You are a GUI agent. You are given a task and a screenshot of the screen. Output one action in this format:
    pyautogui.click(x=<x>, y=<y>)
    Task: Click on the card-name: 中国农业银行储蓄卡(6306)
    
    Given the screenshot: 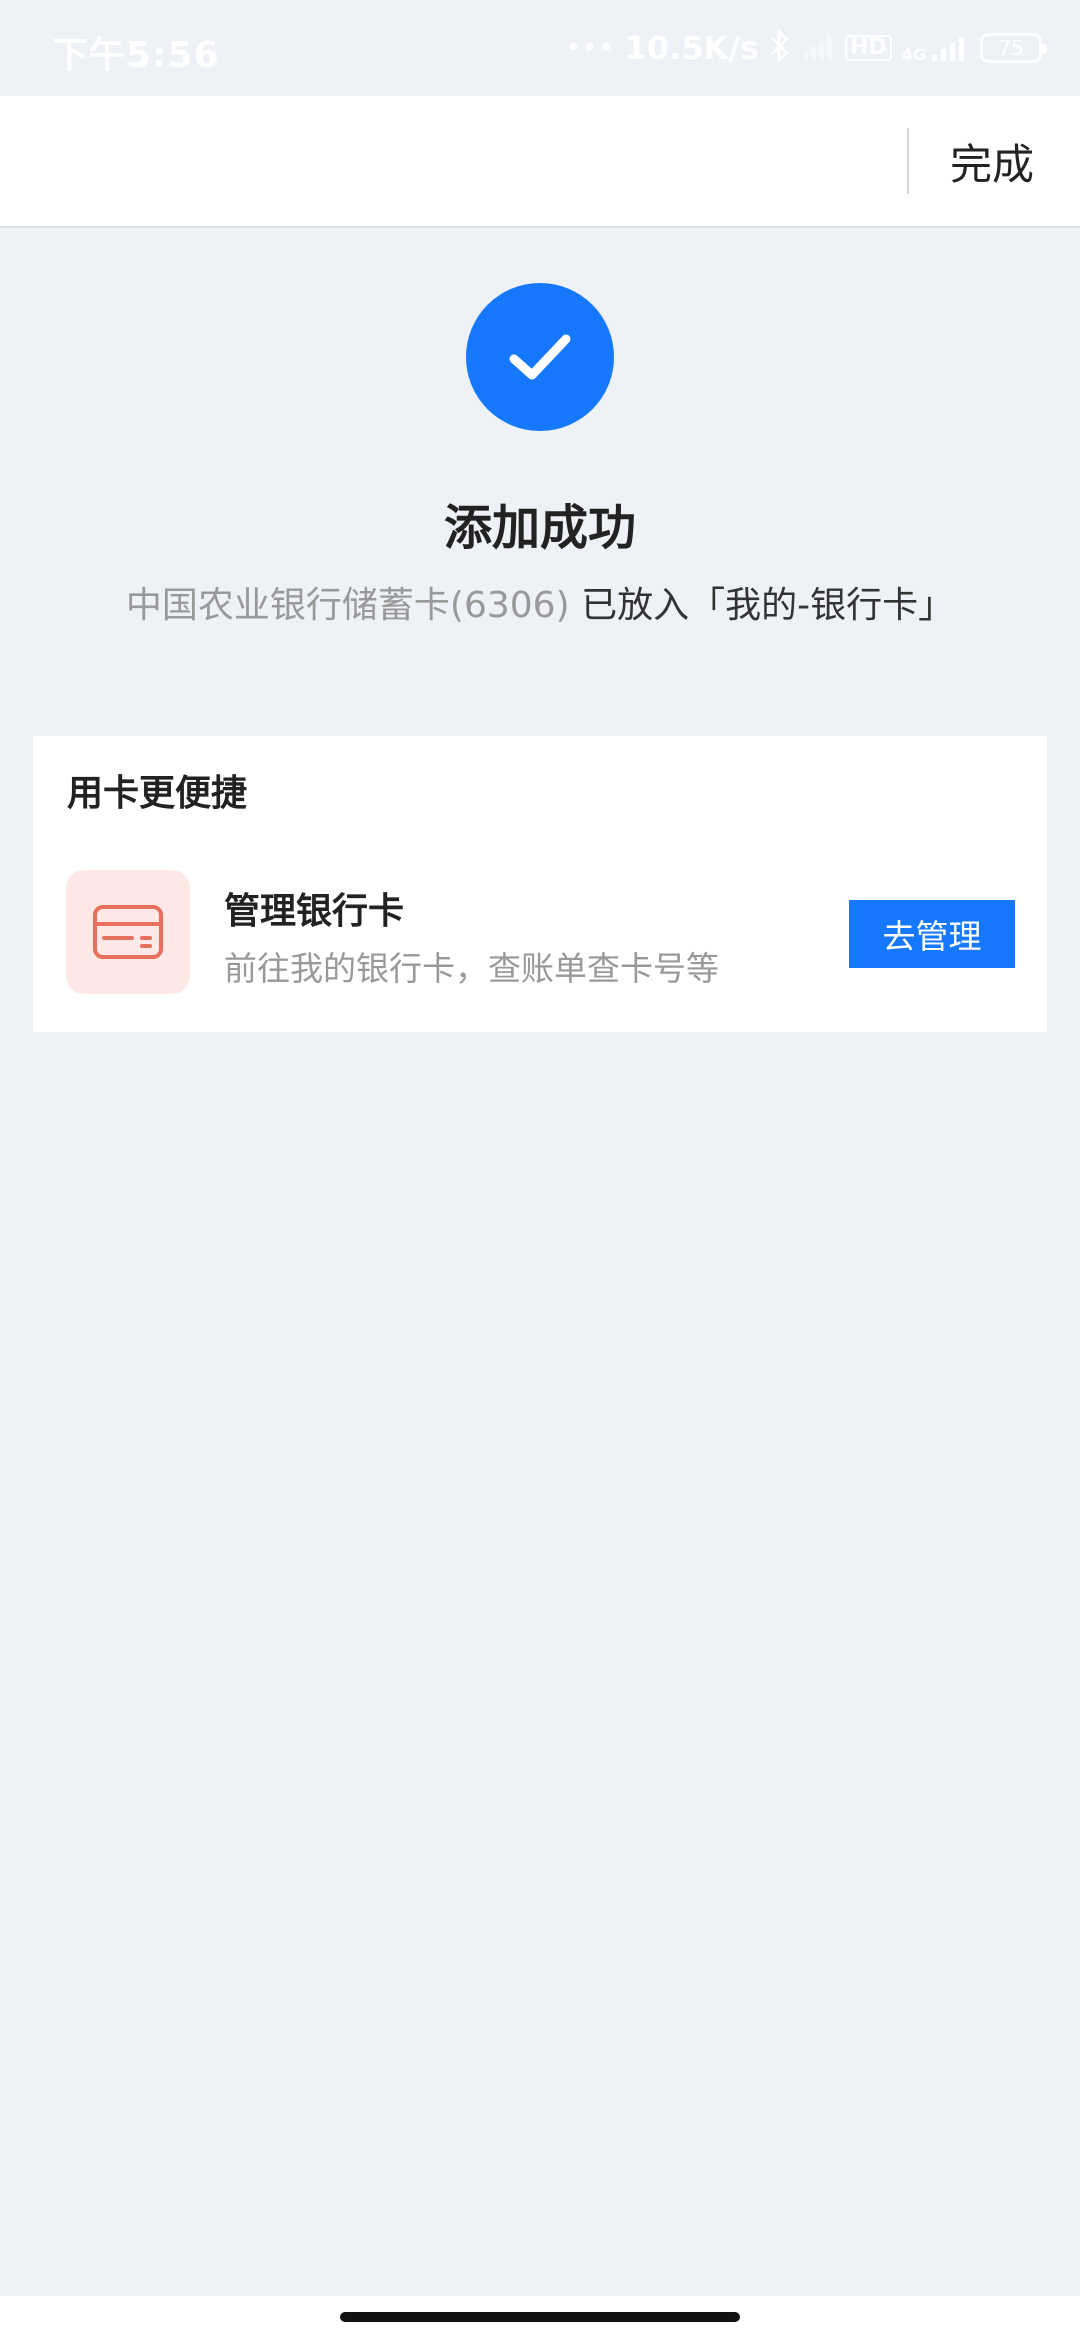 What is the action you would take?
    pyautogui.click(x=347, y=605)
    